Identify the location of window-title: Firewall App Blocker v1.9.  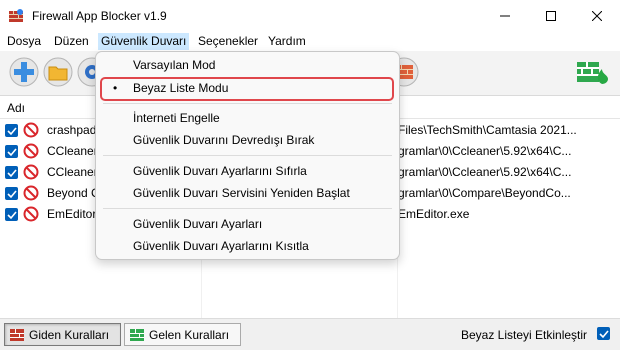
(99, 16).